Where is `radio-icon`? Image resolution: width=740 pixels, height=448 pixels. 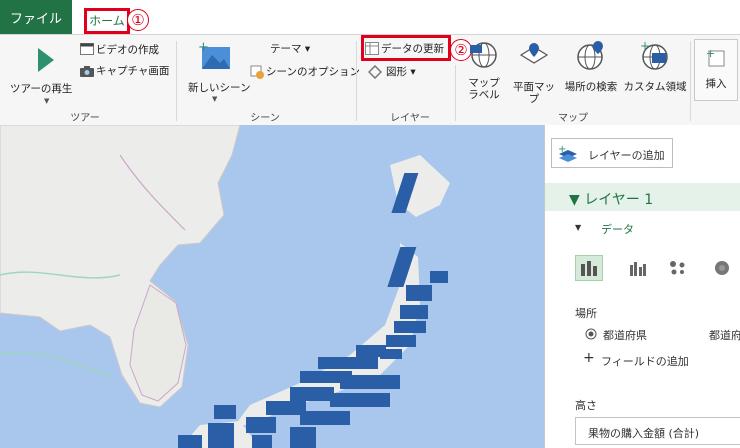
radio-icon is located at coordinates (591, 334).